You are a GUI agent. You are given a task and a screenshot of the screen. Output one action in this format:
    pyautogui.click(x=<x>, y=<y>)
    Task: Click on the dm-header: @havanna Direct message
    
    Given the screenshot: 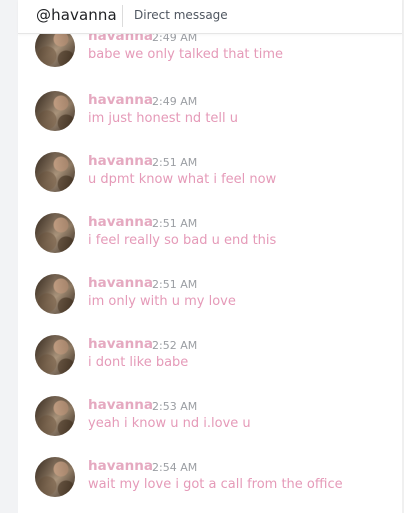 What is the action you would take?
    pyautogui.click(x=210, y=17)
    